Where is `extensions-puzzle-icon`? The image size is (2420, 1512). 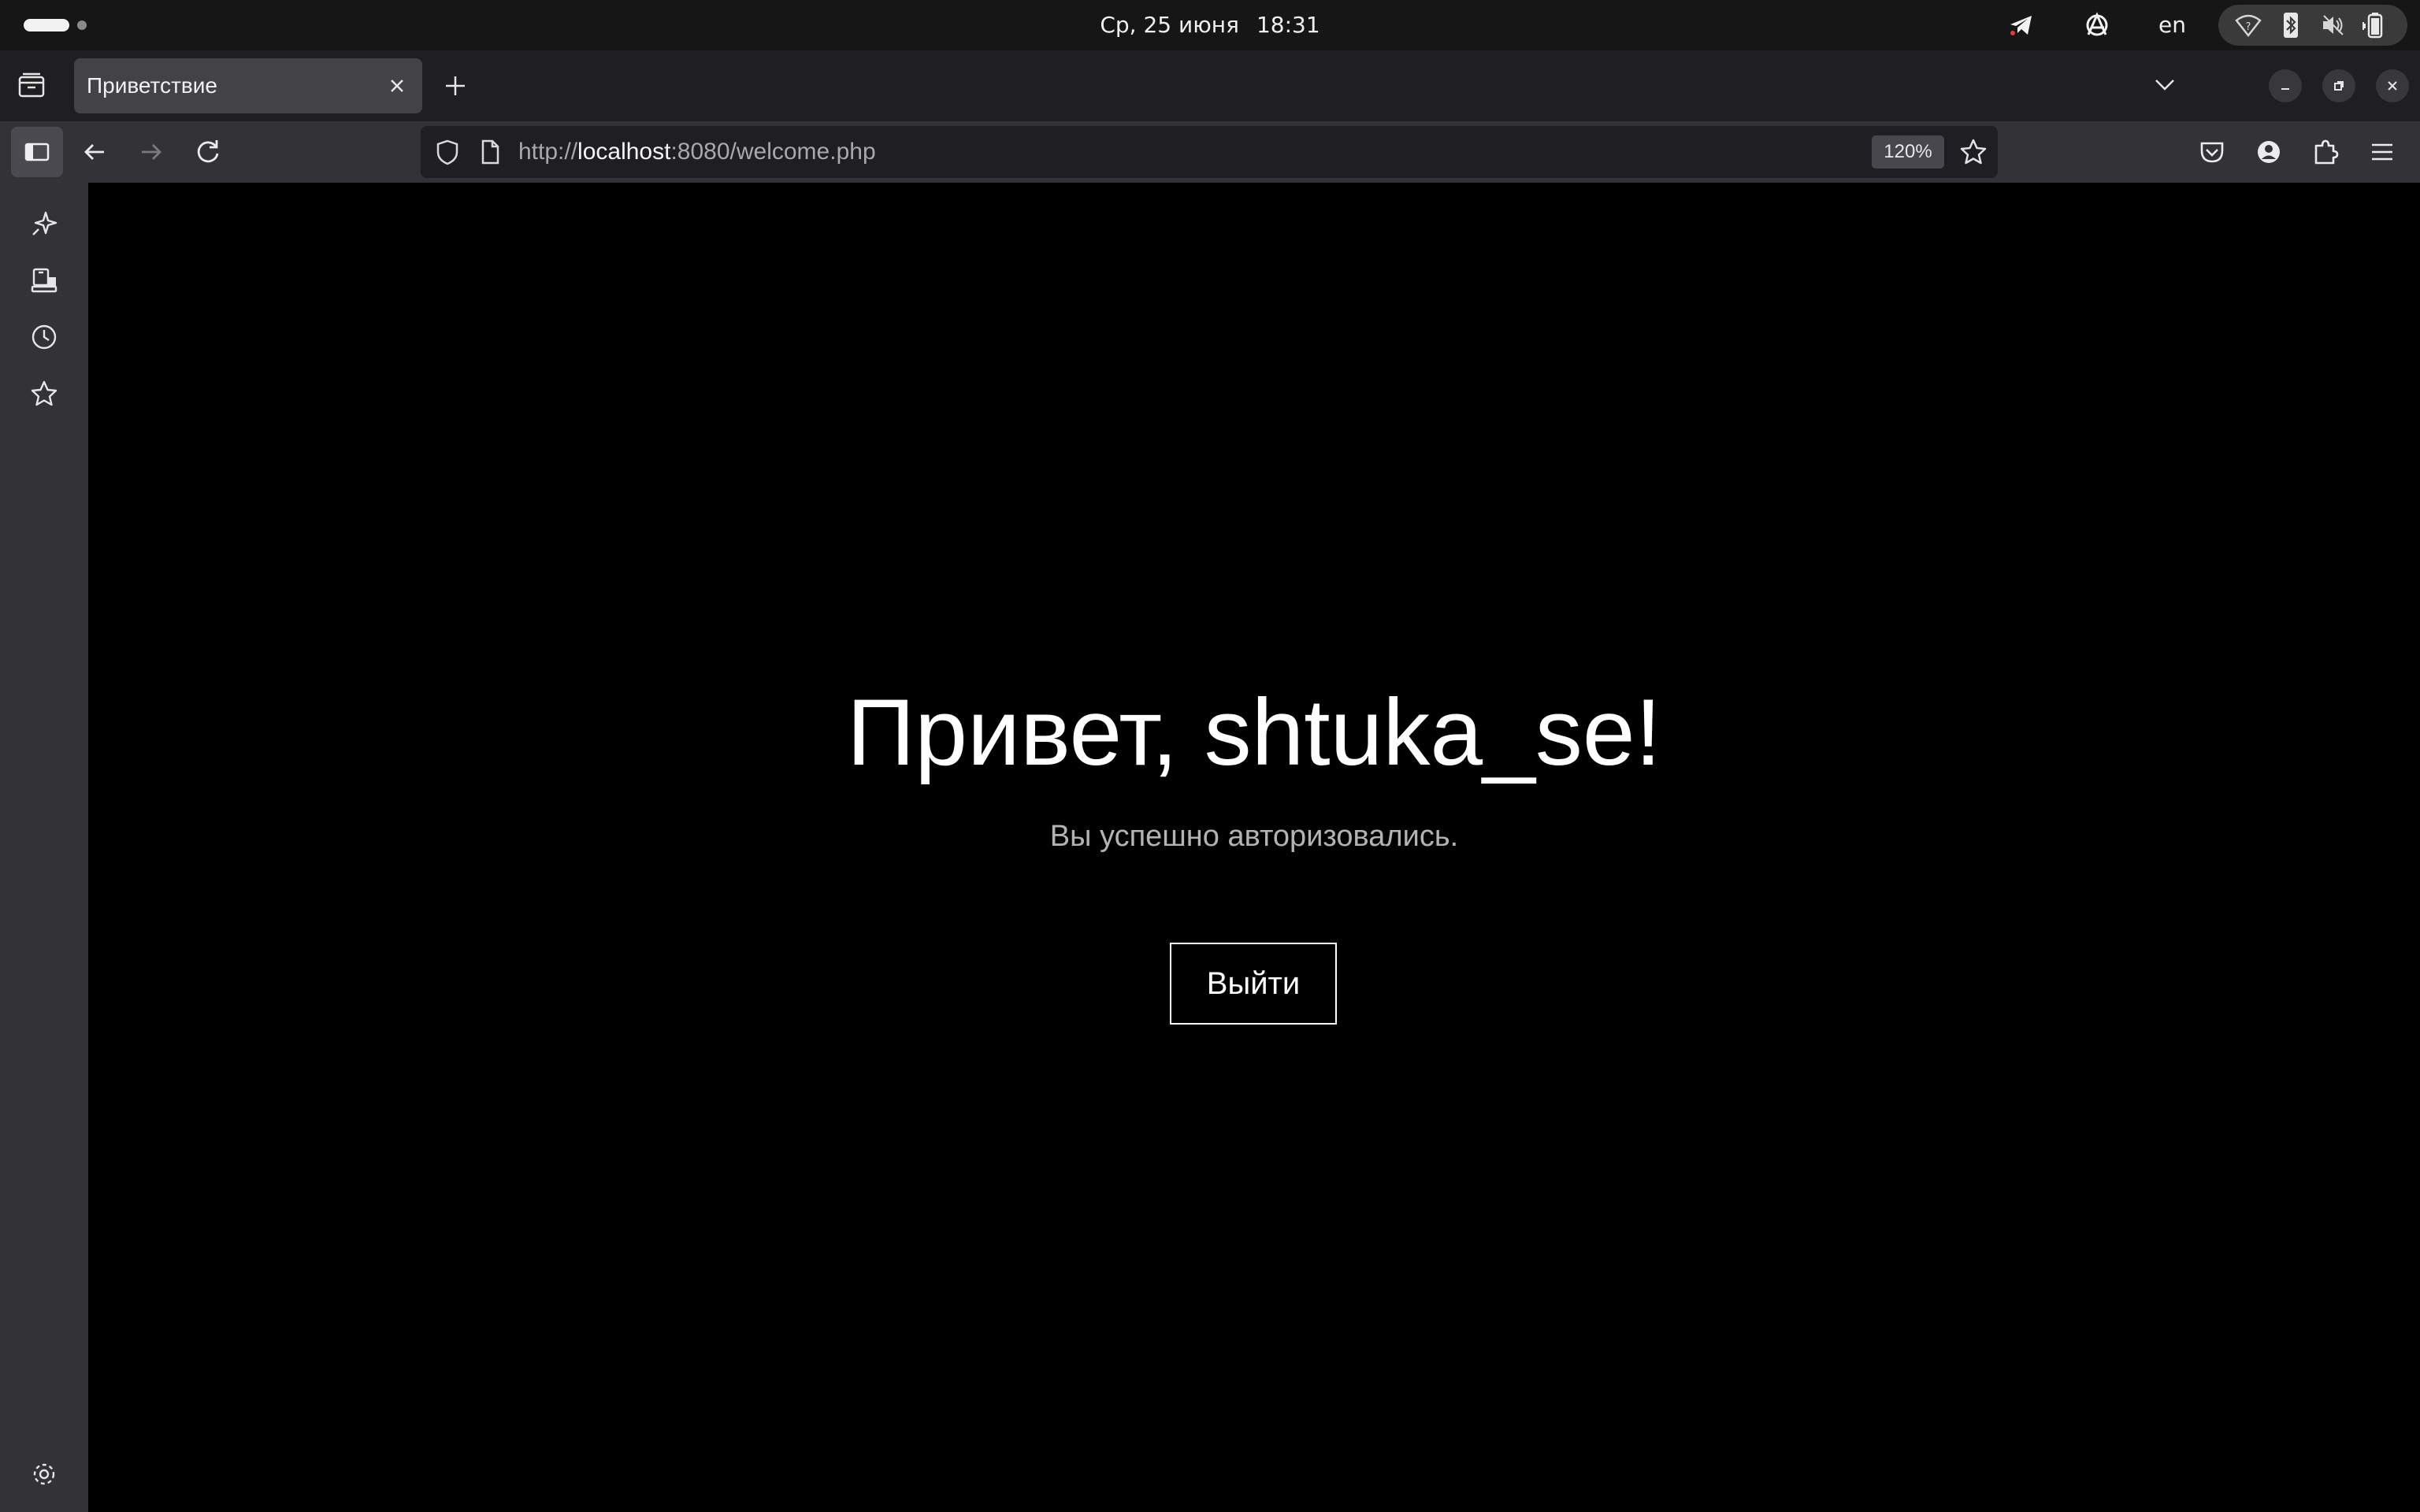 extensions-puzzle-icon is located at coordinates (2325, 152).